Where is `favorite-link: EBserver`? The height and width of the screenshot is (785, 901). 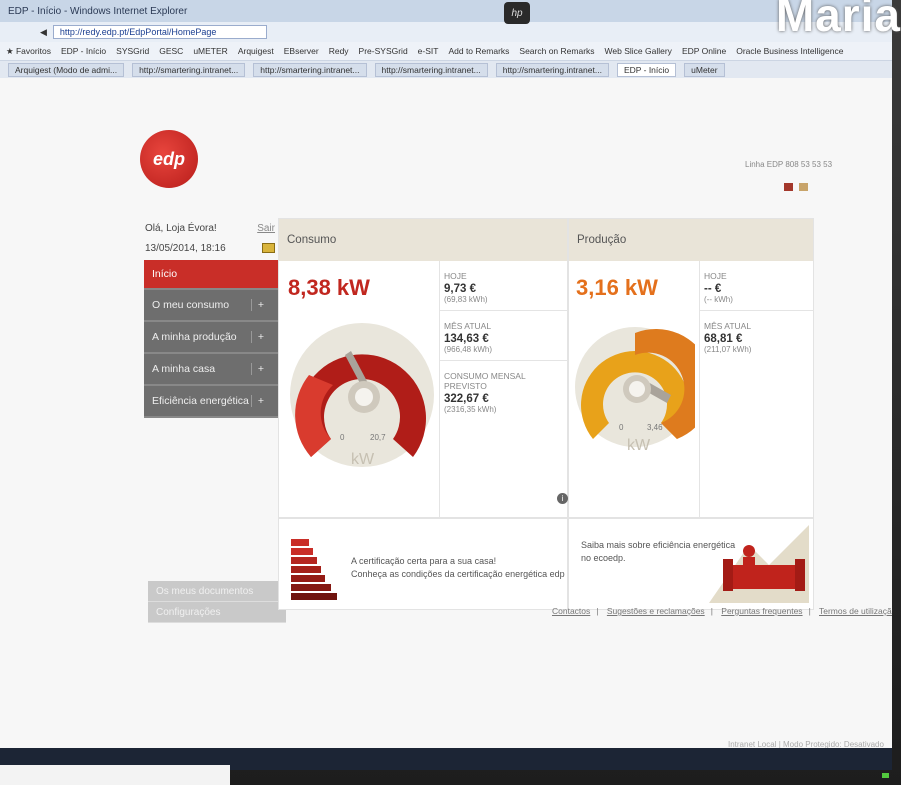
favorite-link: EBserver is located at coordinates (301, 51).